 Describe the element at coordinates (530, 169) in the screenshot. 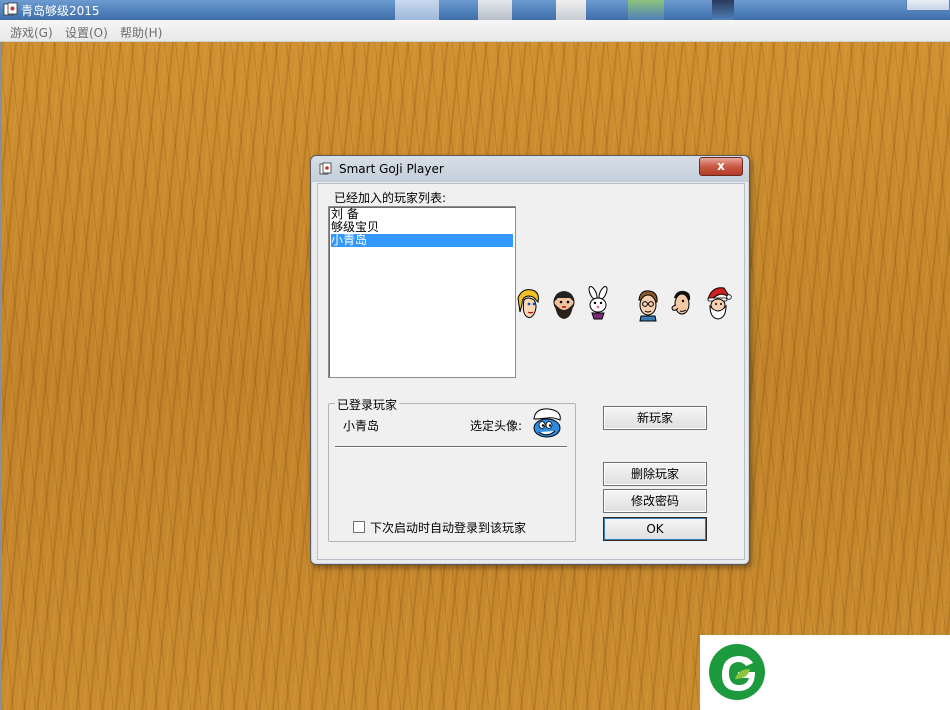

I see `dialog-title-bar: Smart GoJi Player x` at that location.